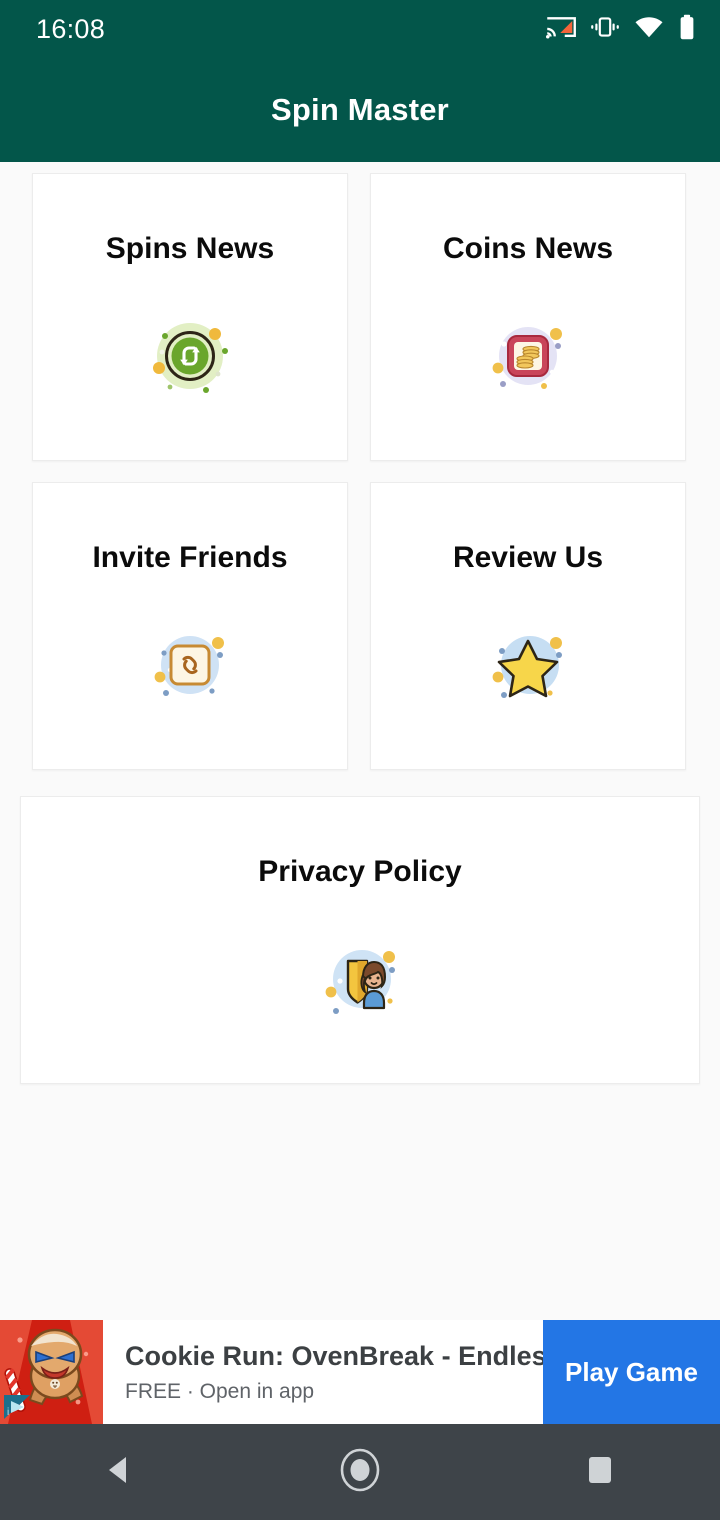  I want to click on square-recents-icon, so click(600, 1472).